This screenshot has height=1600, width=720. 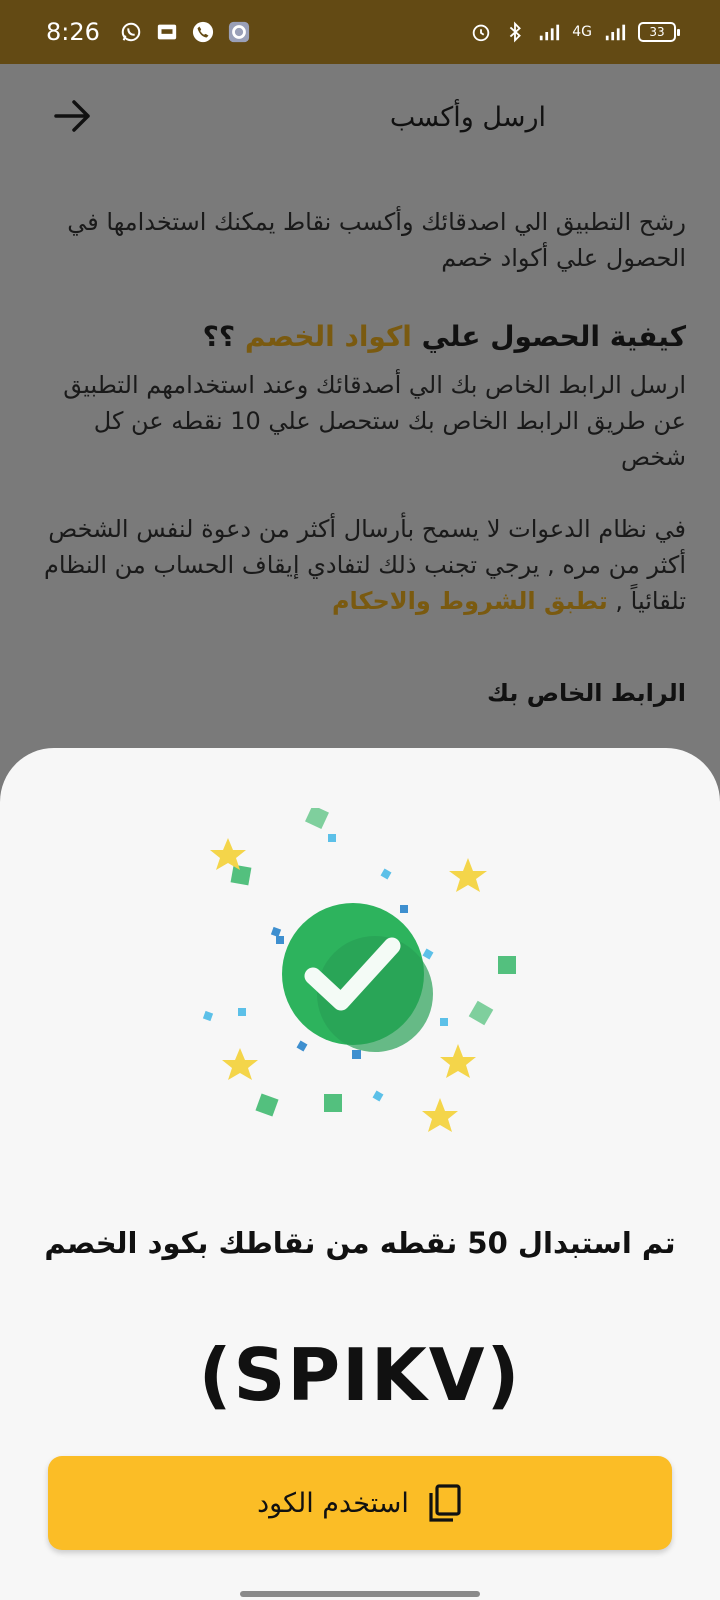 I want to click on use-code-button: استخدم الكود, so click(x=360, y=1503).